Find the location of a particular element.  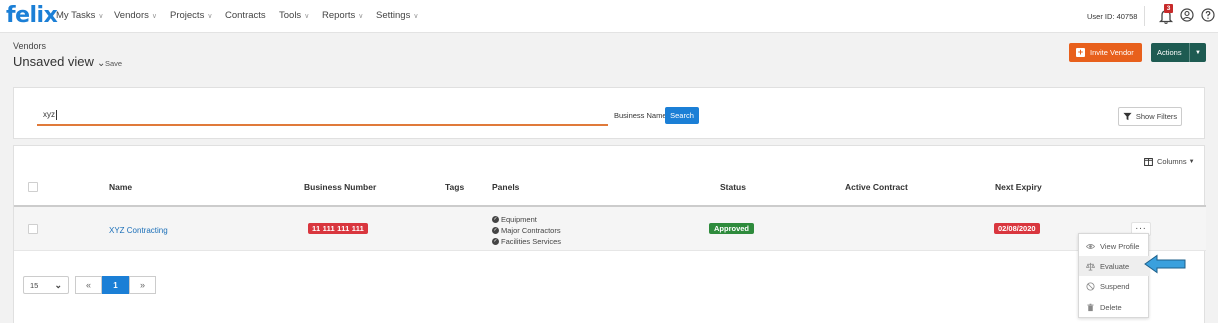

trash-icon is located at coordinates (1090, 307).